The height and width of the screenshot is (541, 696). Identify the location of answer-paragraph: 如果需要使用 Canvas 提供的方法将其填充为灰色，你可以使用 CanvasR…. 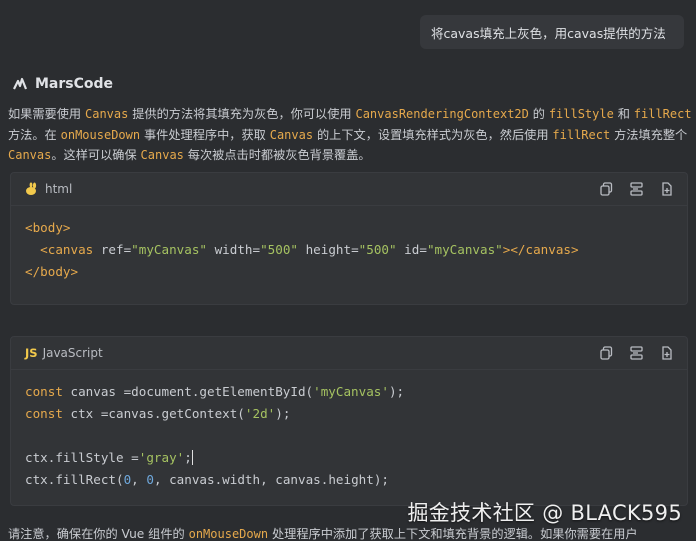
(350, 134).